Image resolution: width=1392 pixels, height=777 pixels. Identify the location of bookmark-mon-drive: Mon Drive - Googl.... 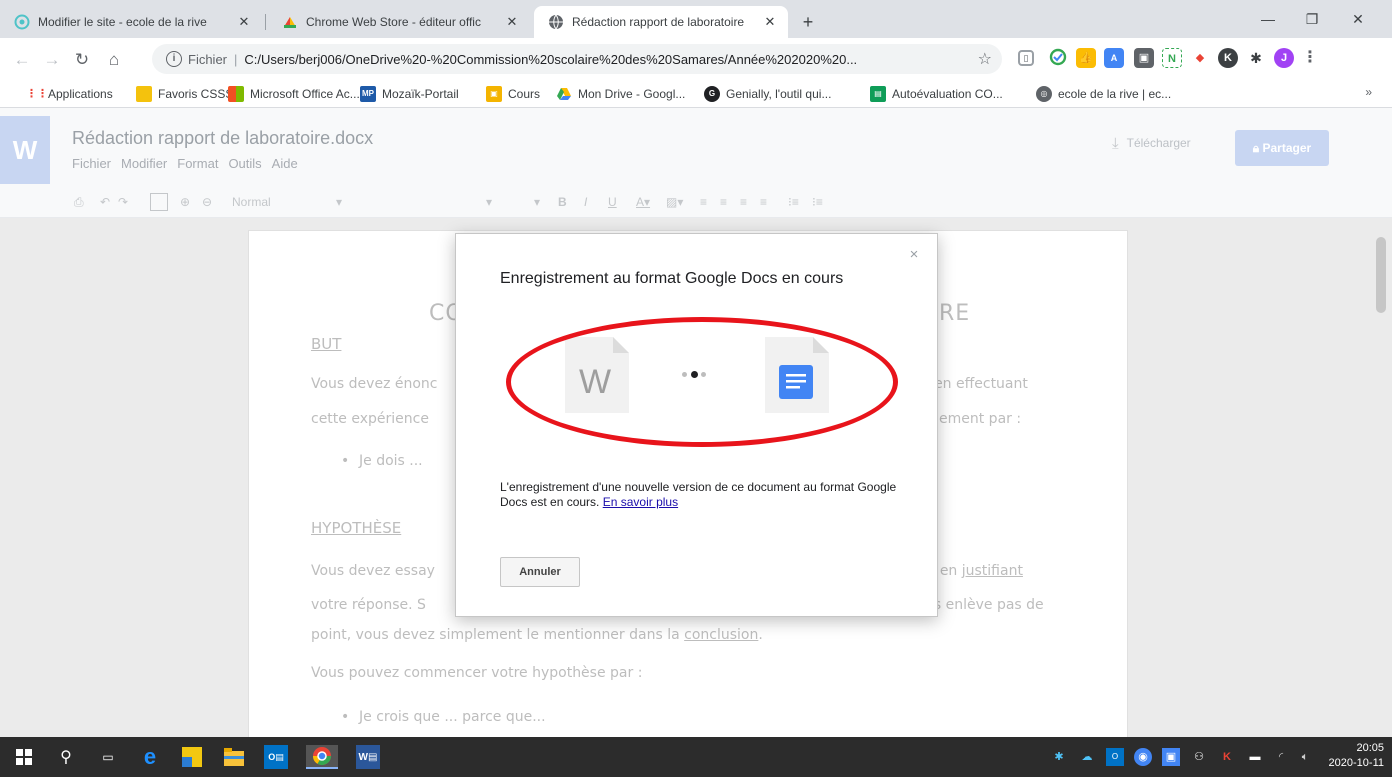
(620, 94).